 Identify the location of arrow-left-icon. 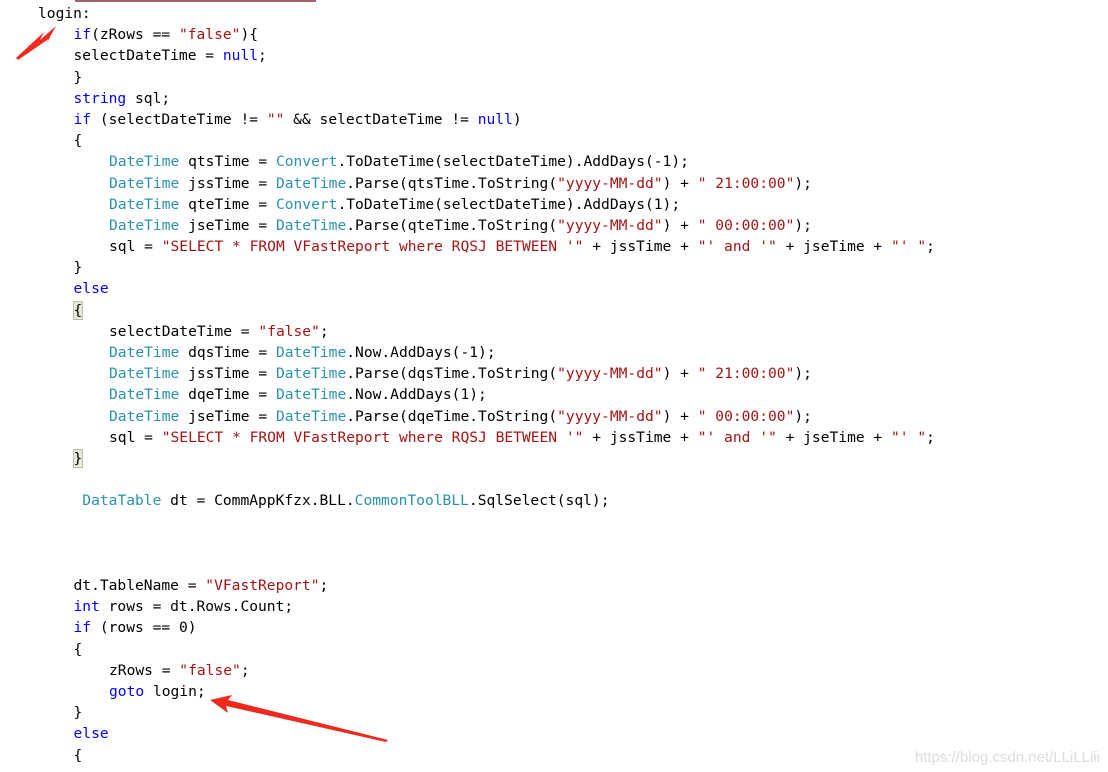
(299, 718).